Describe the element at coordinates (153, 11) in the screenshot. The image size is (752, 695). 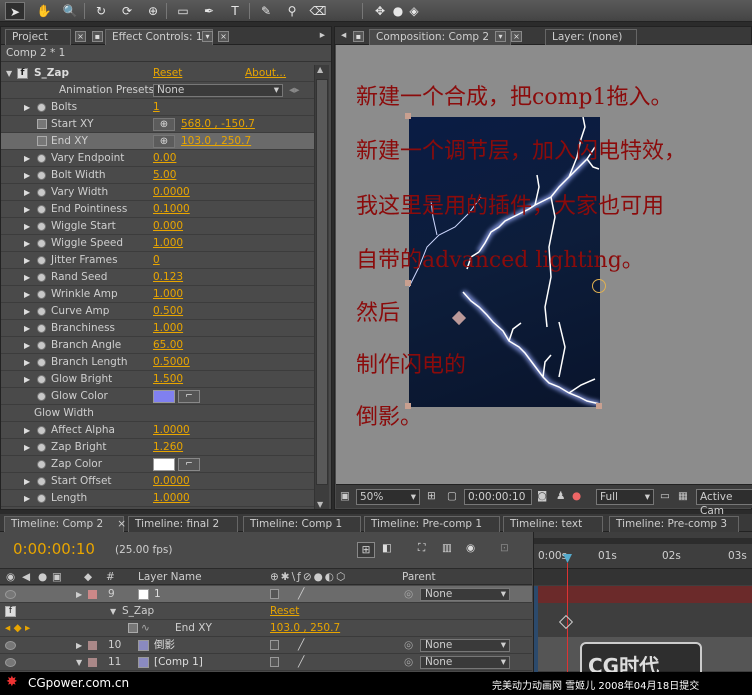
I see `track-xy-tool-icon: ⊕` at that location.